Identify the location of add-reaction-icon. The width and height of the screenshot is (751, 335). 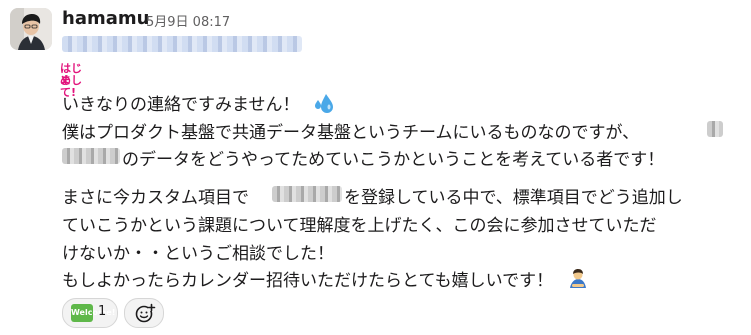
(145, 315).